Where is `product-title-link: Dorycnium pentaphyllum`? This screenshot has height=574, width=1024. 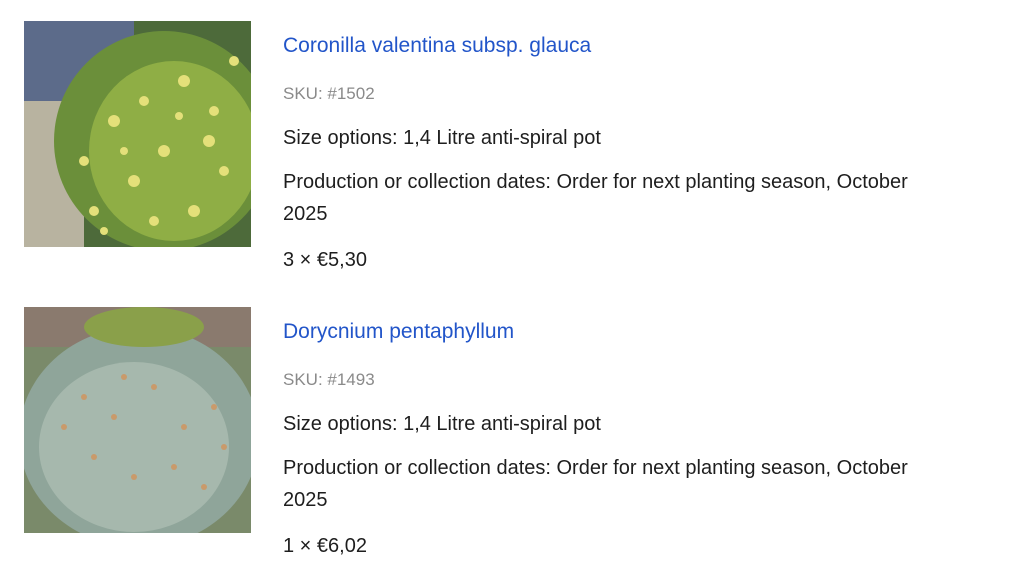
product-title-link: Dorycnium pentaphyllum is located at coordinates (398, 332).